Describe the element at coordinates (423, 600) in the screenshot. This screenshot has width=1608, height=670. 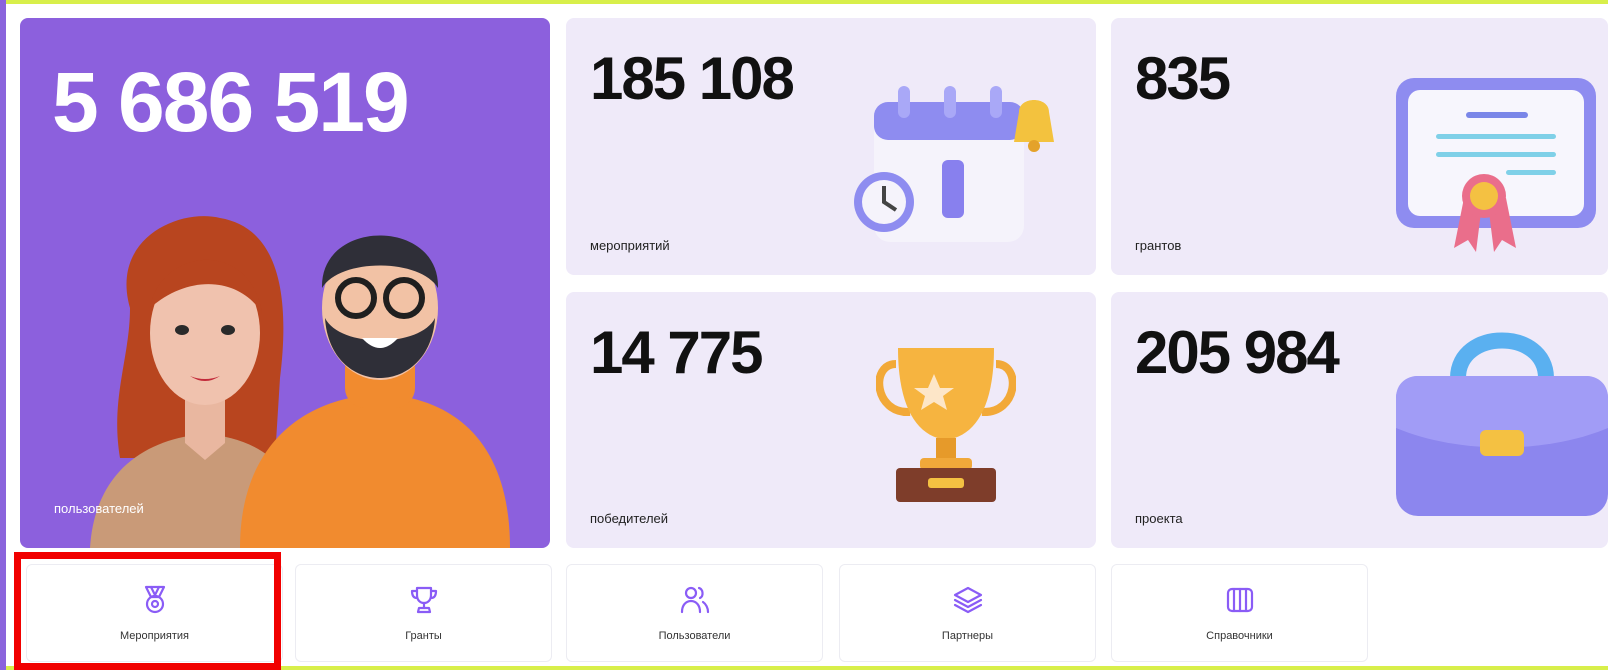
I see `trophy-icon` at that location.